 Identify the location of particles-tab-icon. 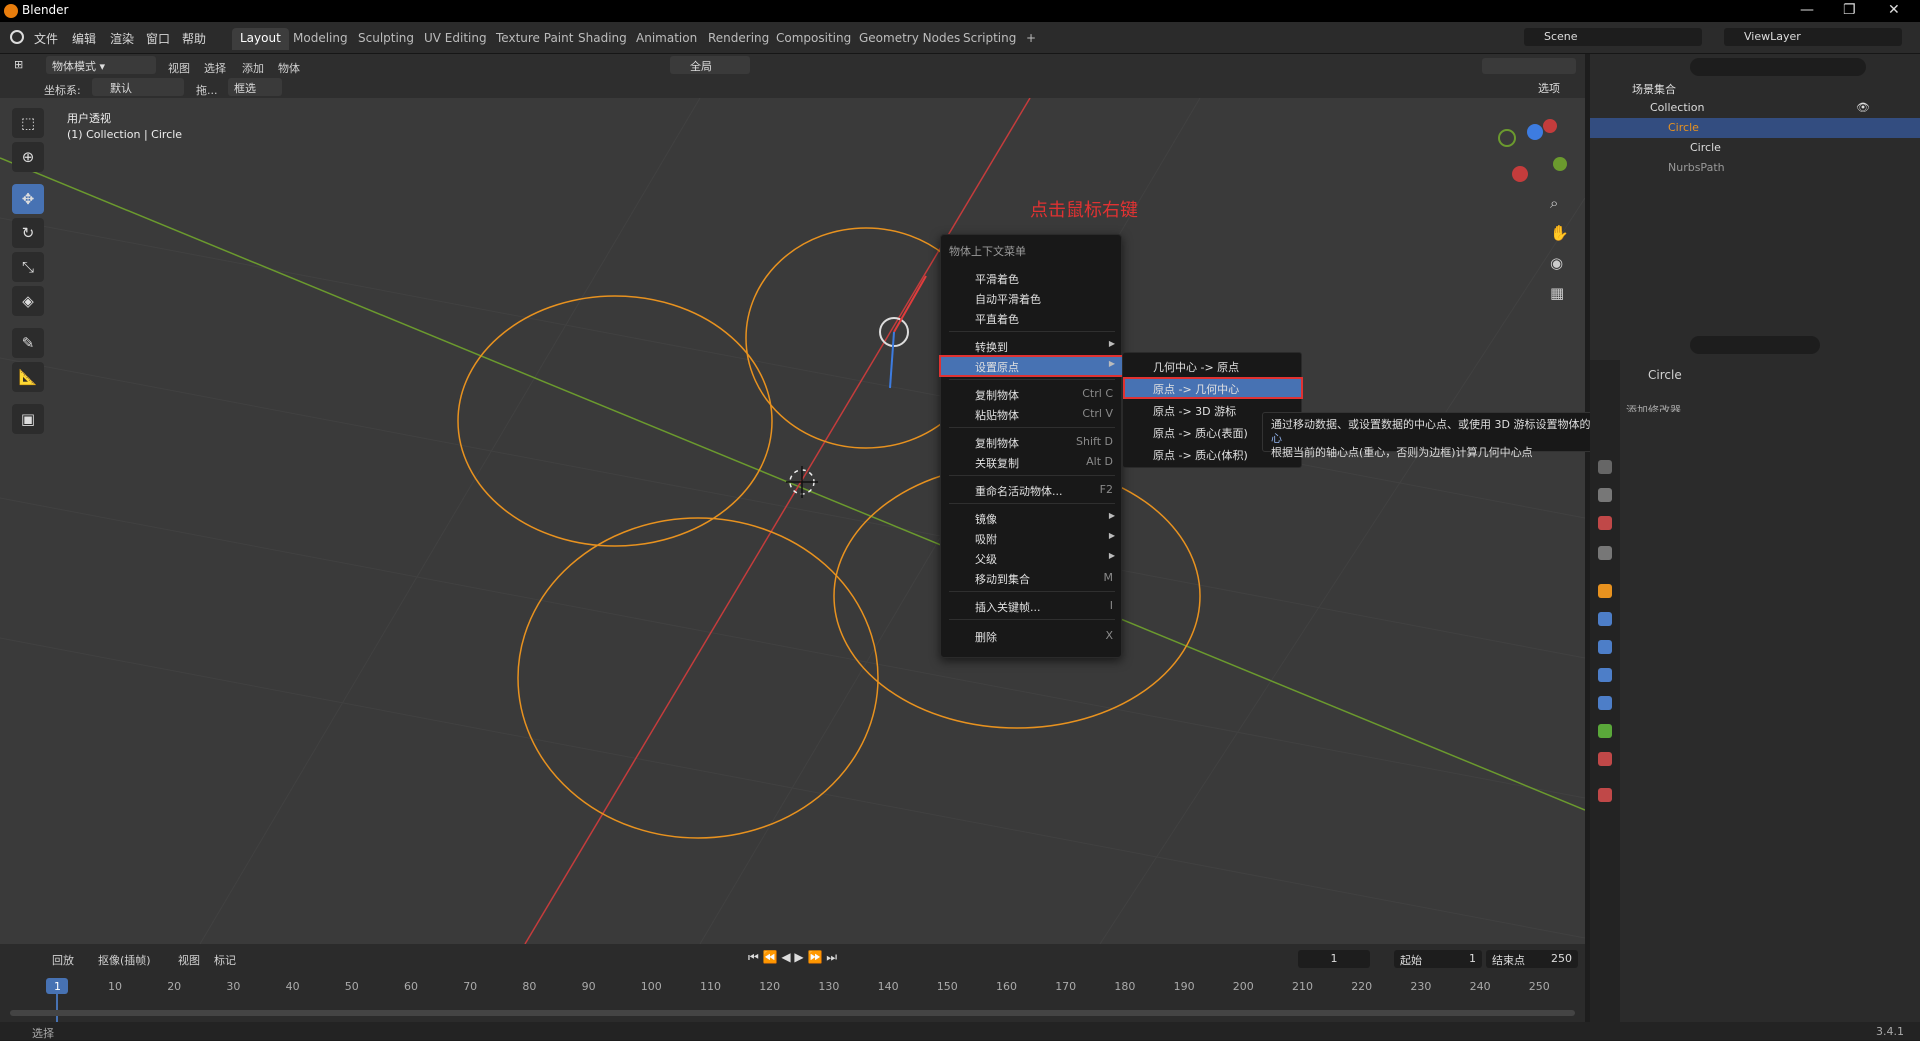
(1605, 647).